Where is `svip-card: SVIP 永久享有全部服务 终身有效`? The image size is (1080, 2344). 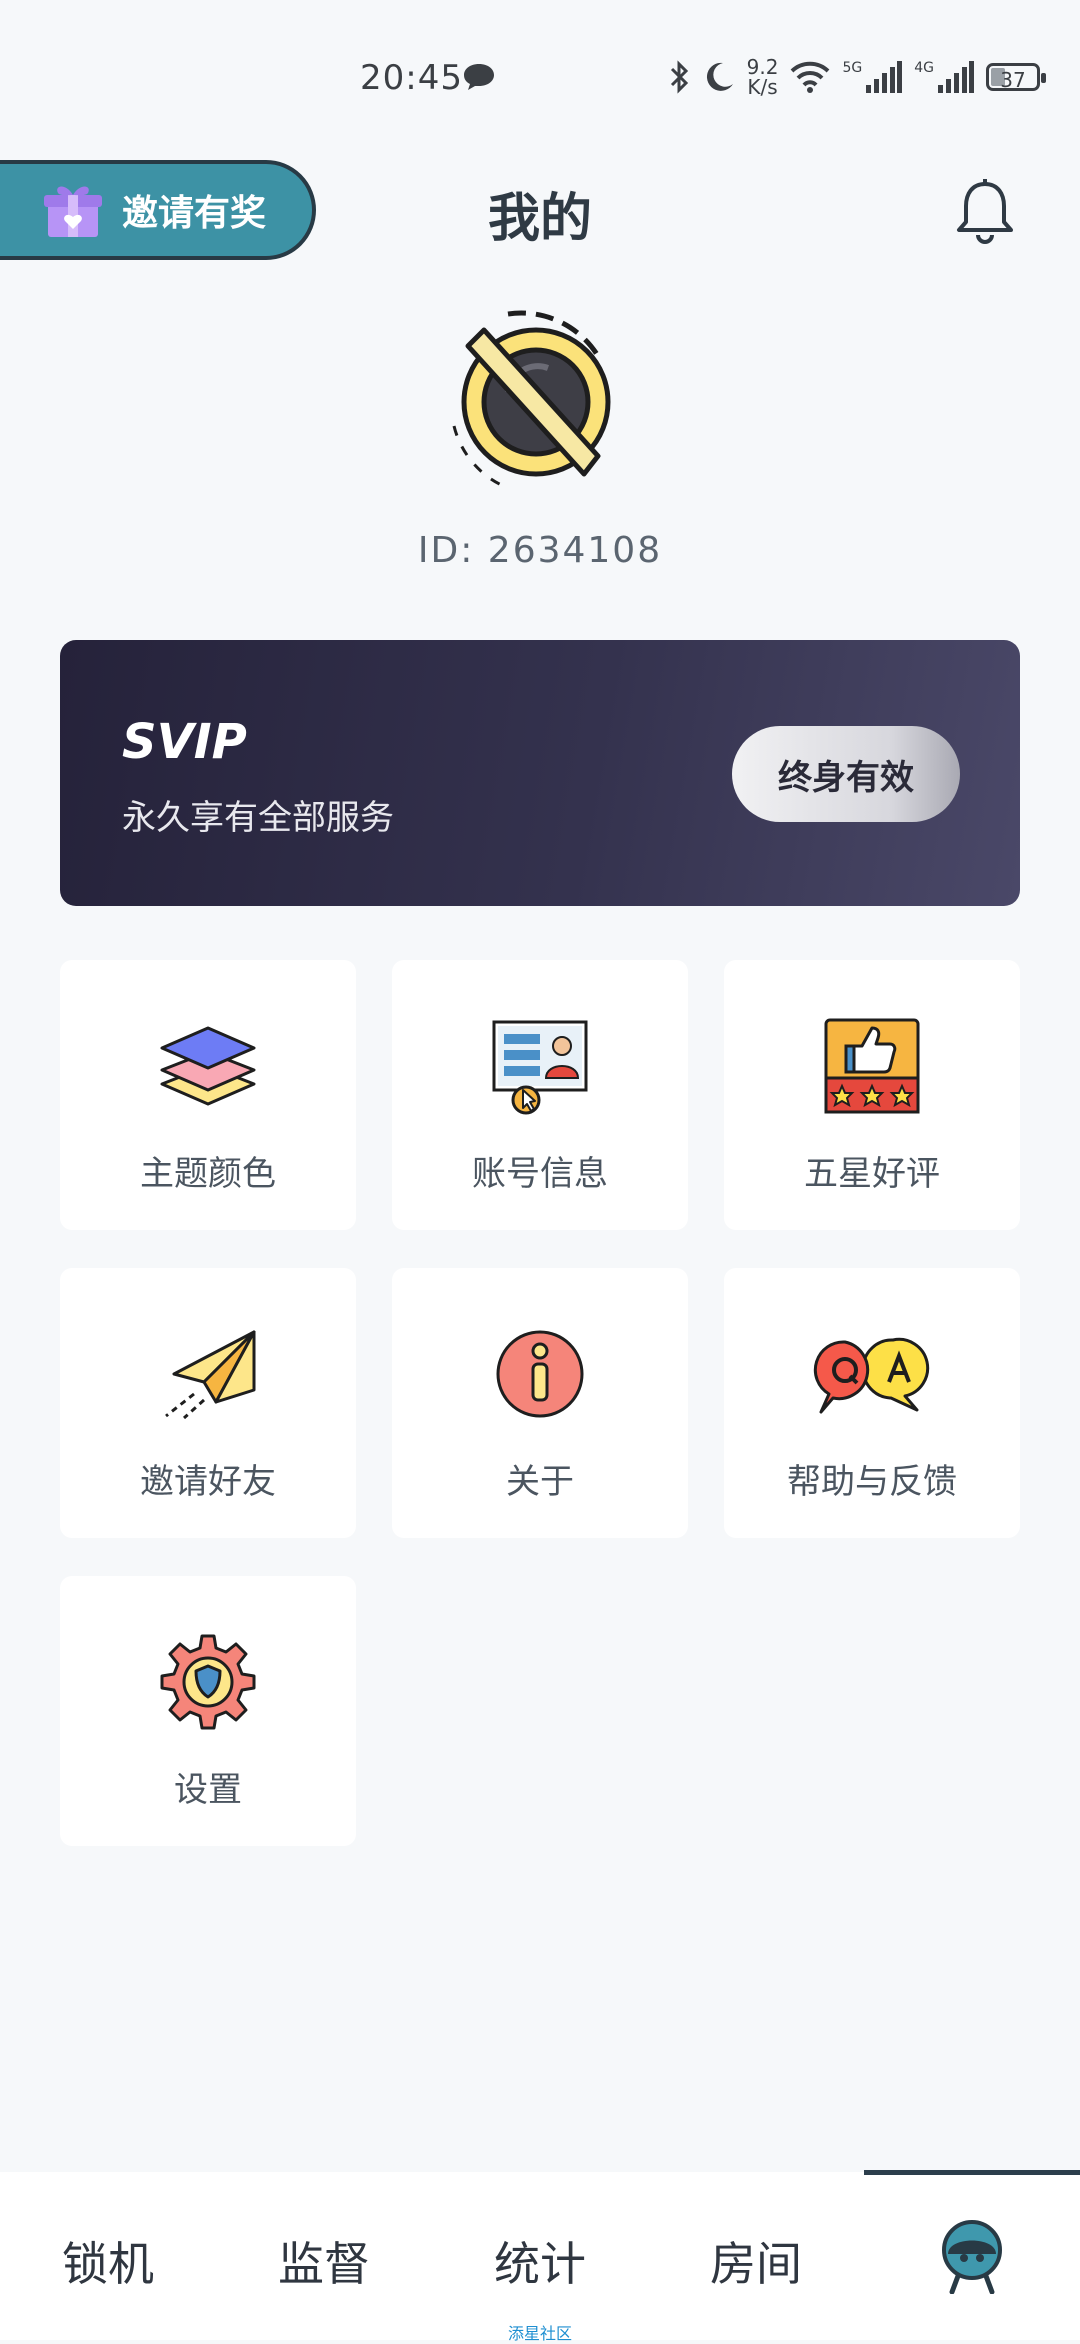
svip-card: SVIP 永久享有全部服务 终身有效 is located at coordinates (540, 773).